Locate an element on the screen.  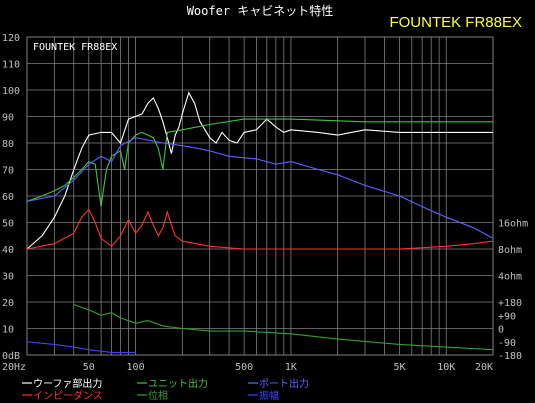
y-tick-label: 120 is located at coordinates (11, 38).